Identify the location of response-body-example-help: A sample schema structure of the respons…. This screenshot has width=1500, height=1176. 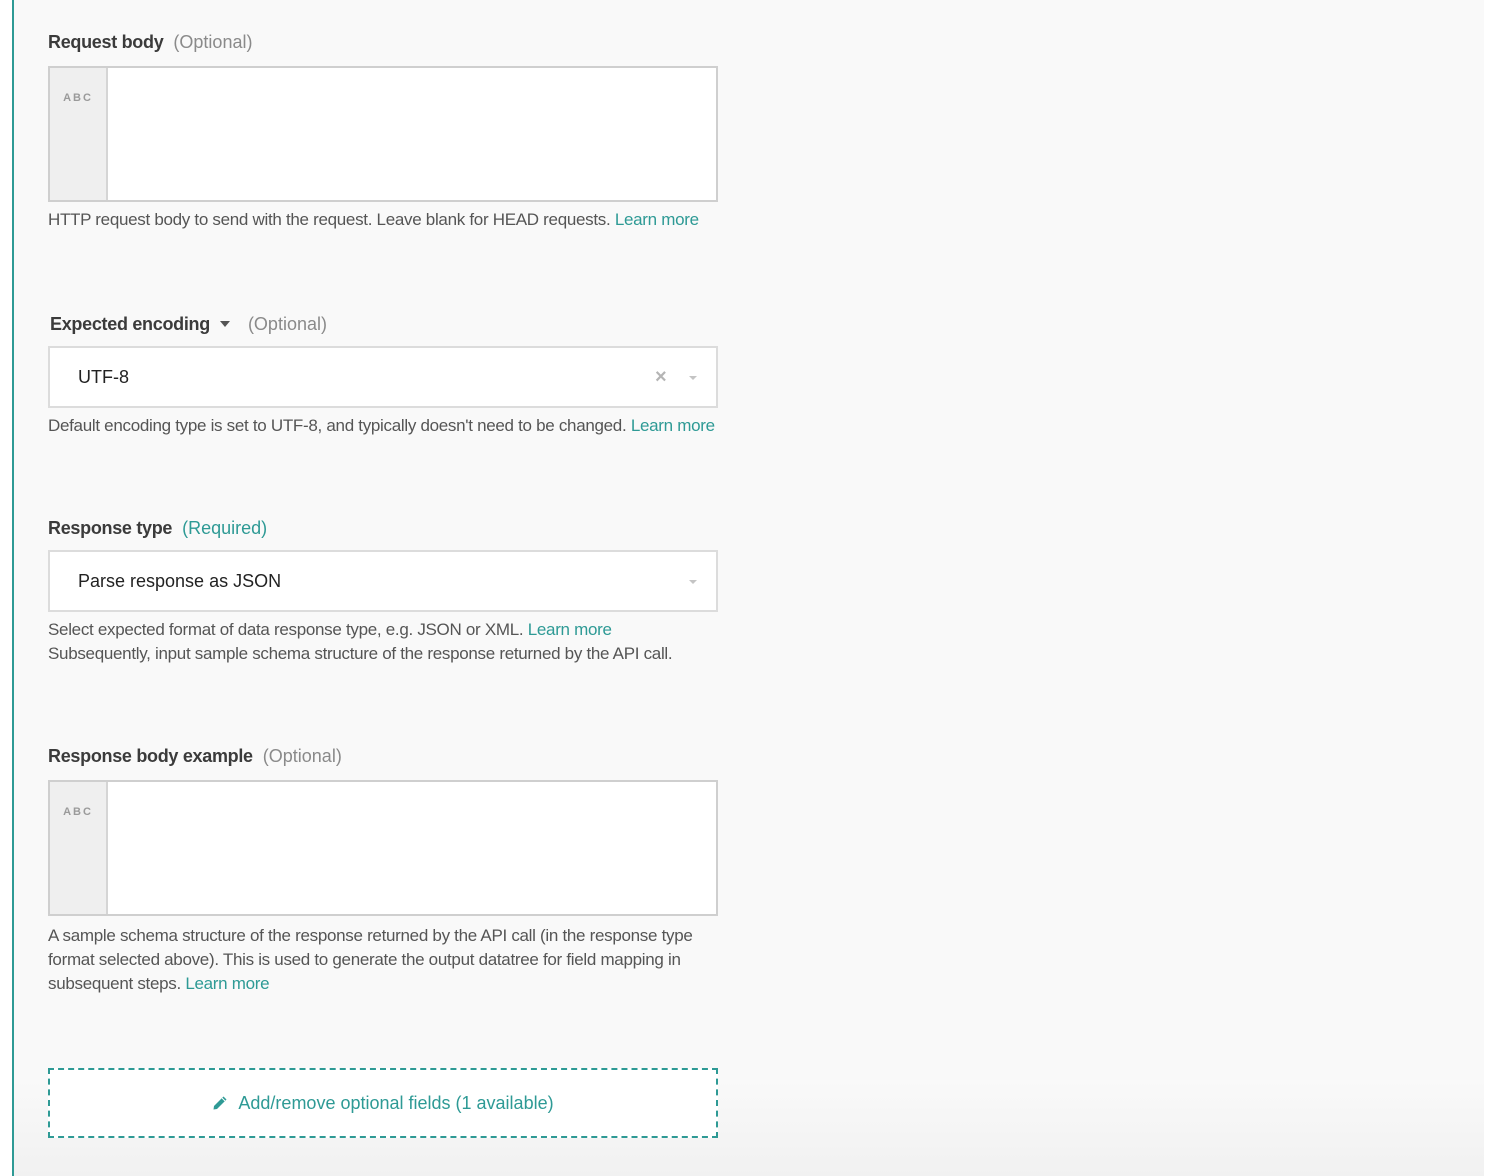
(383, 960).